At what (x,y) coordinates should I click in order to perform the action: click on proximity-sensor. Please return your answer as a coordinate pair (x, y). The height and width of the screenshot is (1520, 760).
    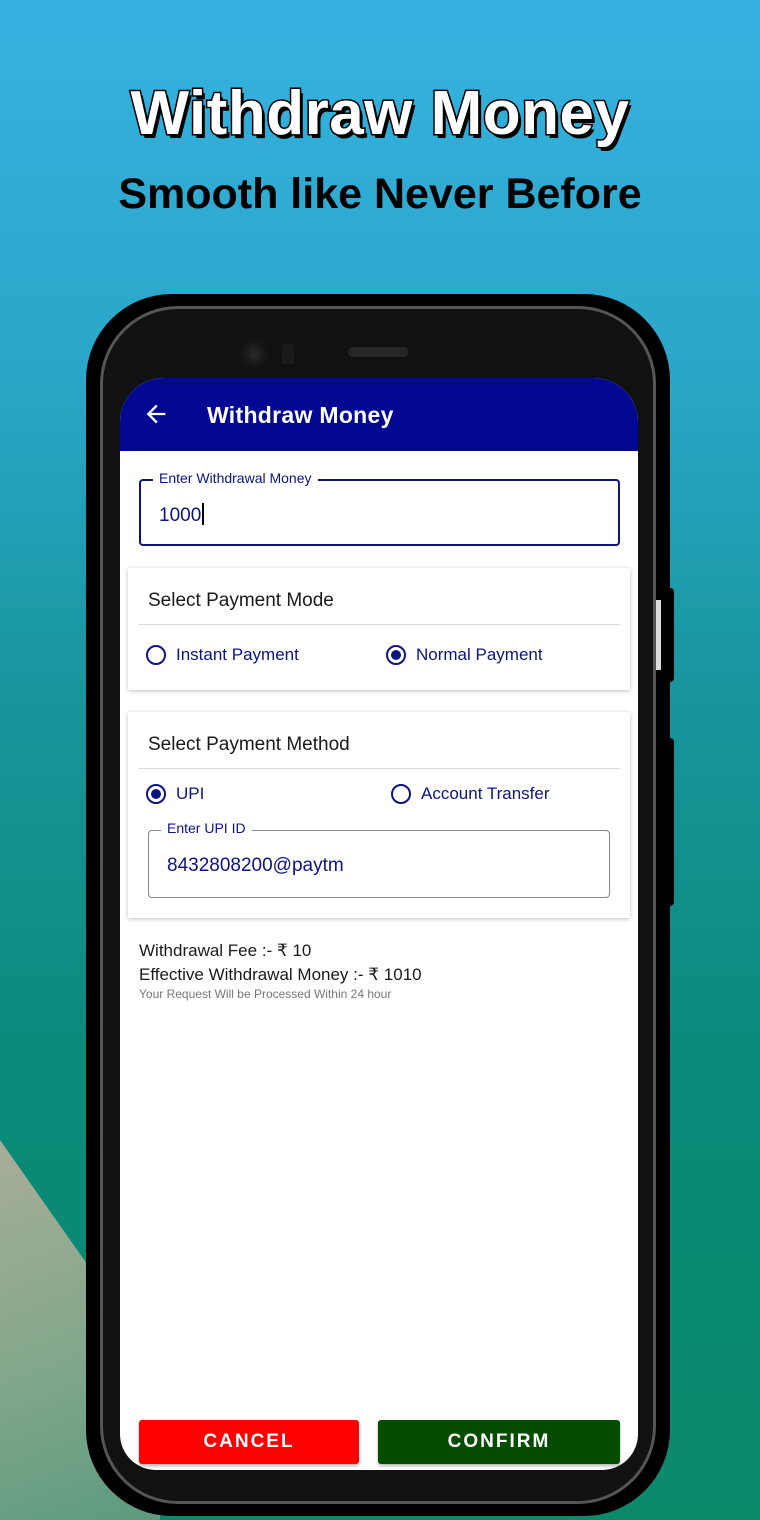
    Looking at the image, I should click on (288, 354).